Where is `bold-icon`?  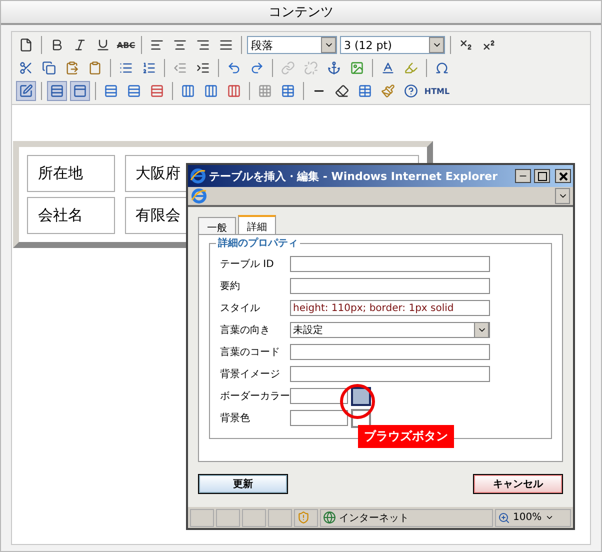 bold-icon is located at coordinates (57, 45).